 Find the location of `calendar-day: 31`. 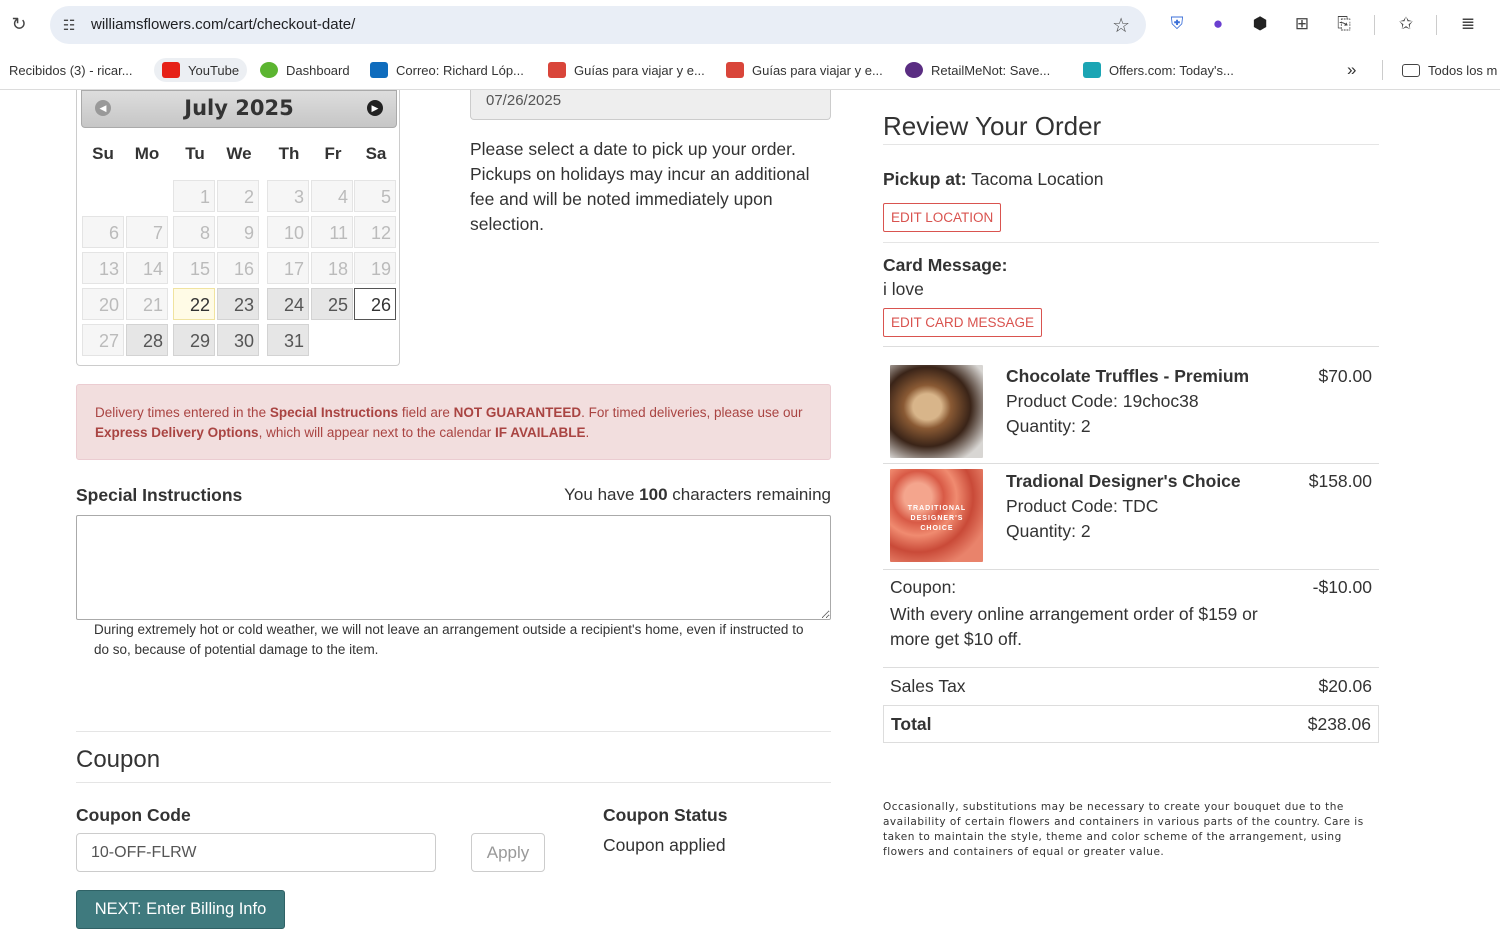

calendar-day: 31 is located at coordinates (288, 340).